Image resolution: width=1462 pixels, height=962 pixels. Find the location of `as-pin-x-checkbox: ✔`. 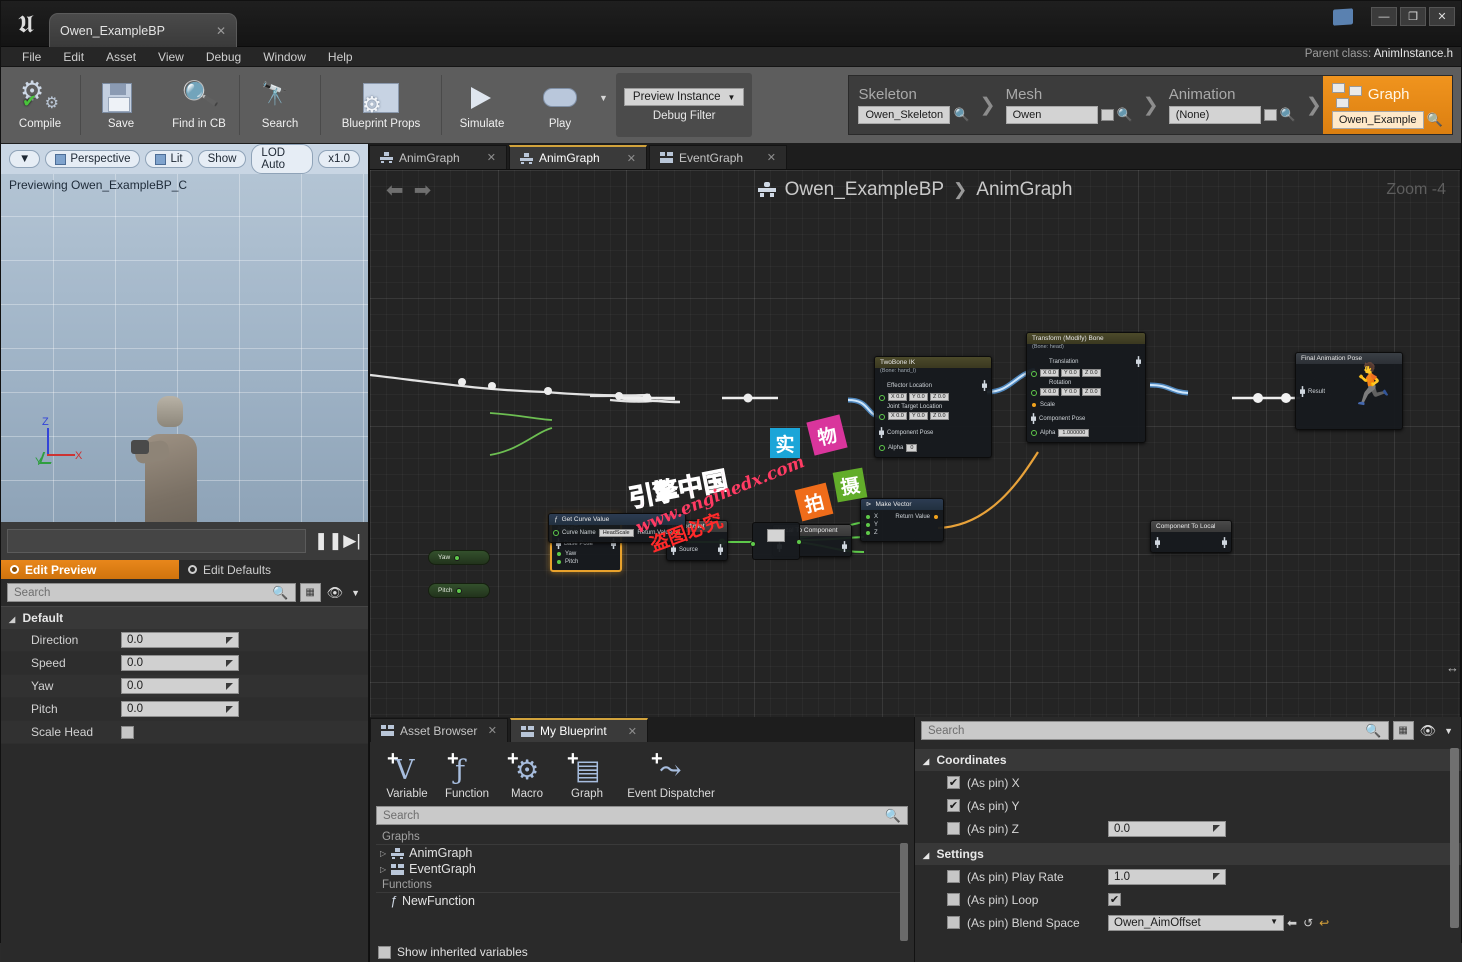

as-pin-x-checkbox: ✔ is located at coordinates (953, 782).